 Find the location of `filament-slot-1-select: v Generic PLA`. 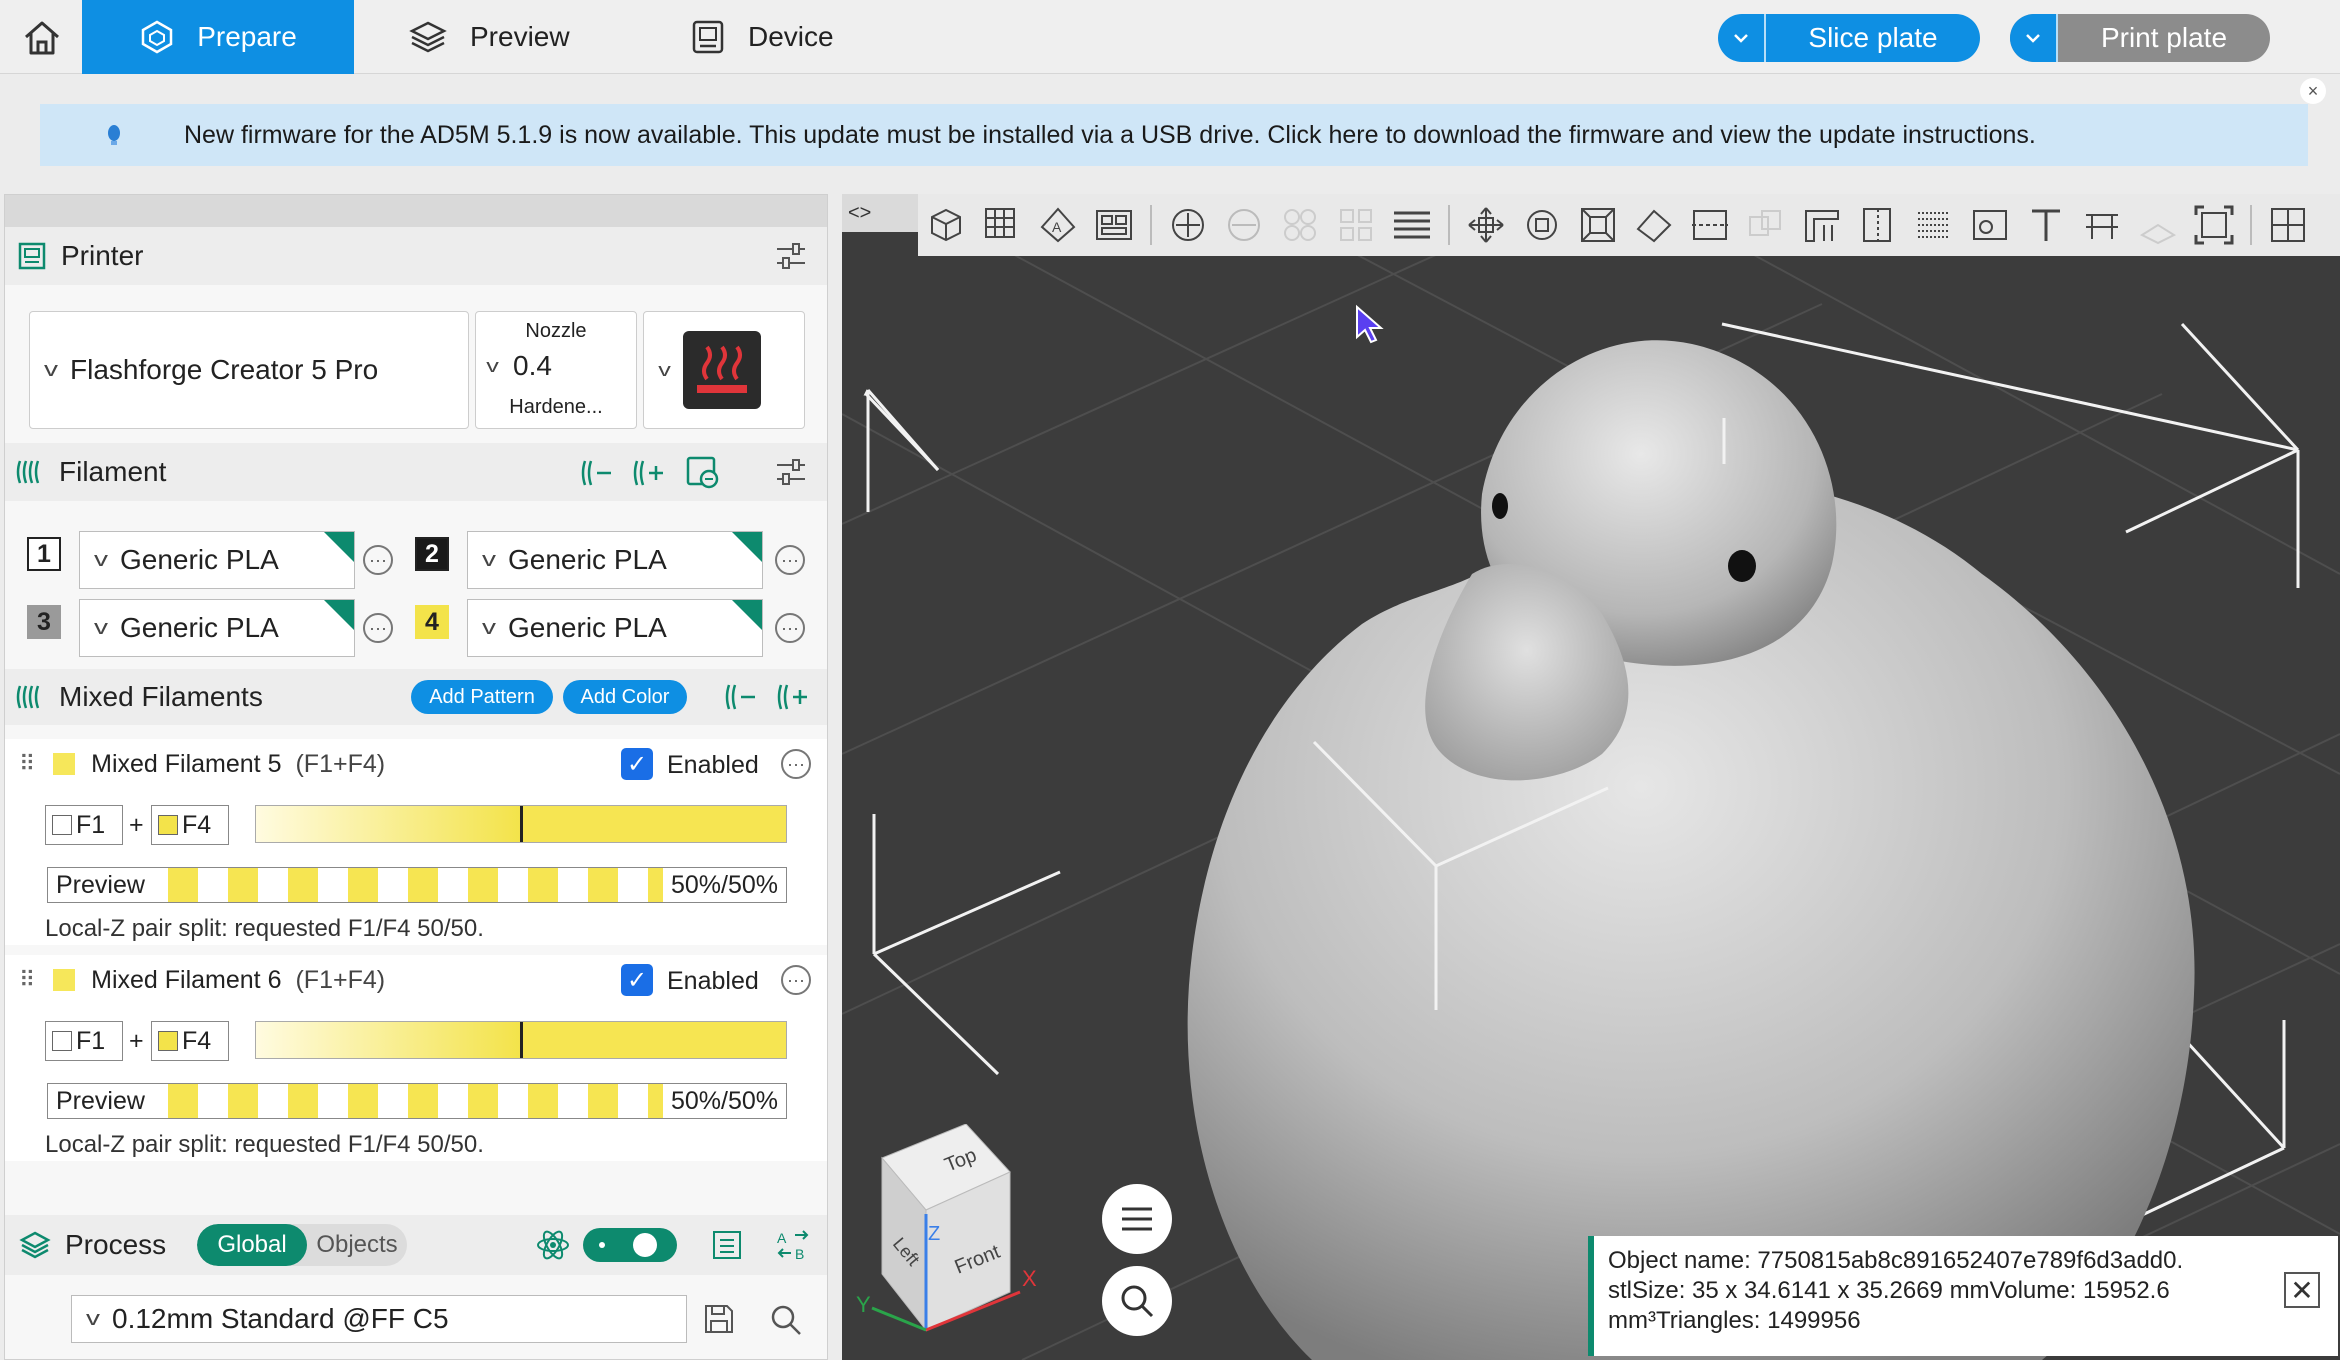

filament-slot-1-select: v Generic PLA is located at coordinates (217, 560).